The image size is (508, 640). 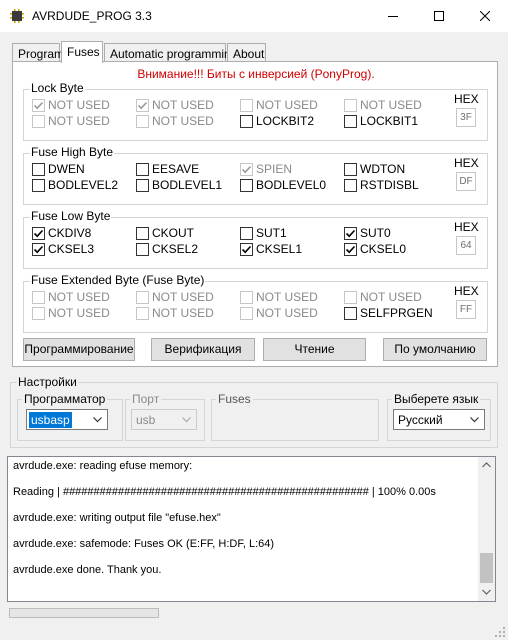 I want to click on fuse-checkbox: LOCKBIT2, so click(x=290, y=121).